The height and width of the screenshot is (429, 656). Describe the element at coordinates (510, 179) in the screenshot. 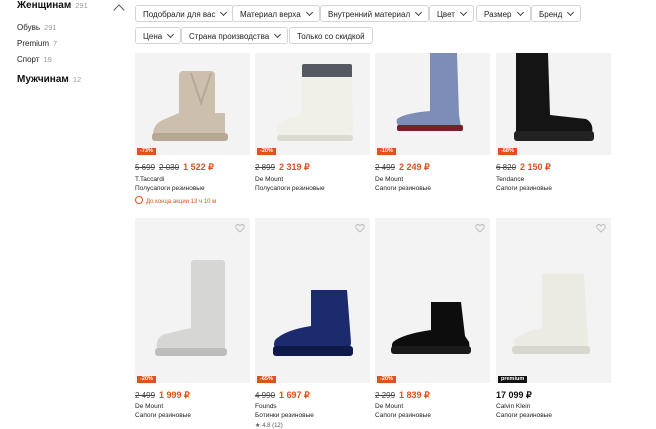

I see `product-brand: Tendance` at that location.